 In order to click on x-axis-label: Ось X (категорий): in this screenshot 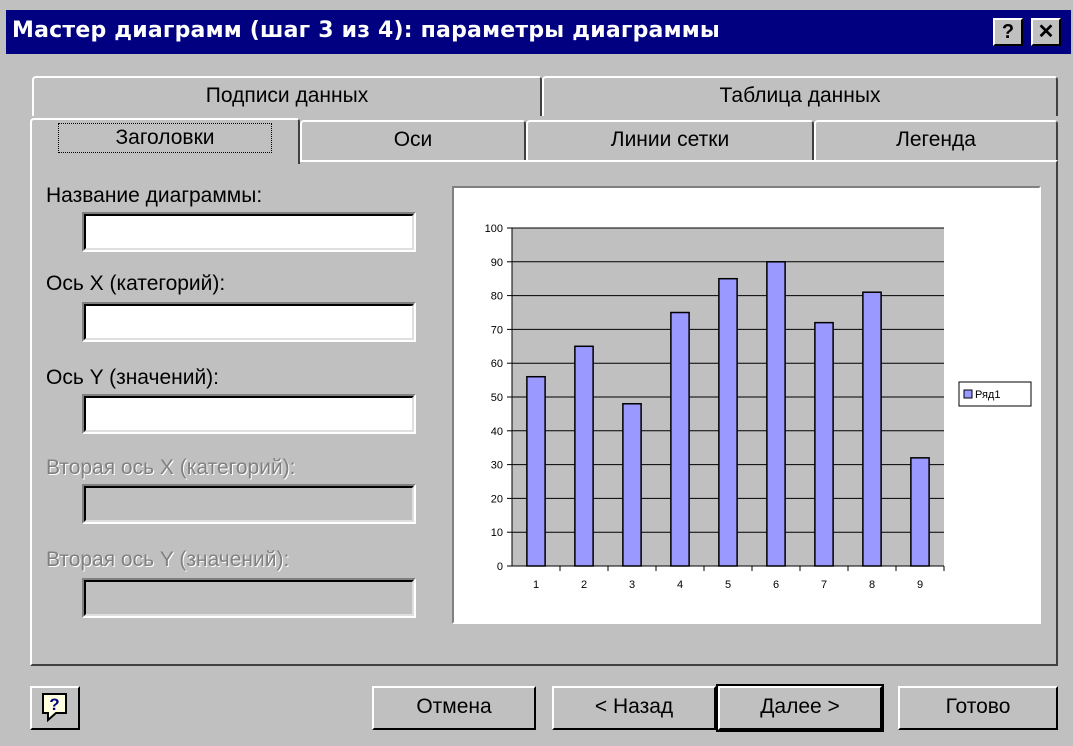, I will do `click(136, 283)`.